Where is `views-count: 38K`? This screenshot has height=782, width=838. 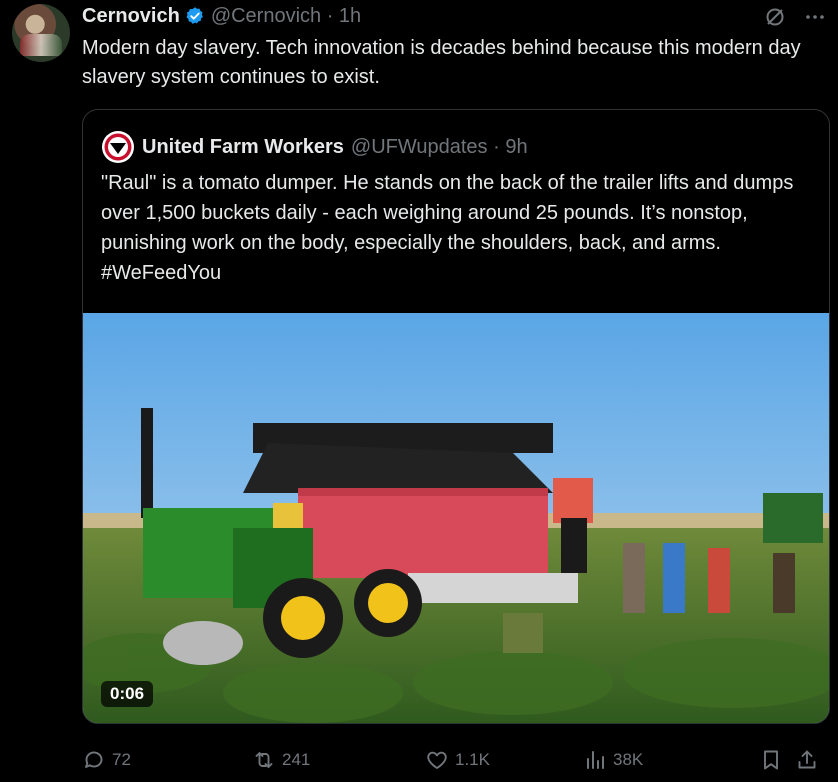
views-count: 38K is located at coordinates (628, 759).